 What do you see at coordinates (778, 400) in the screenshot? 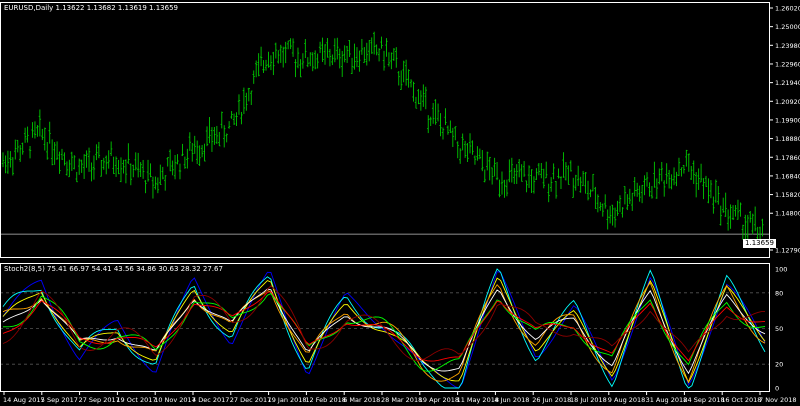
I see `date-tick-label: 7 Nov 2018` at bounding box center [778, 400].